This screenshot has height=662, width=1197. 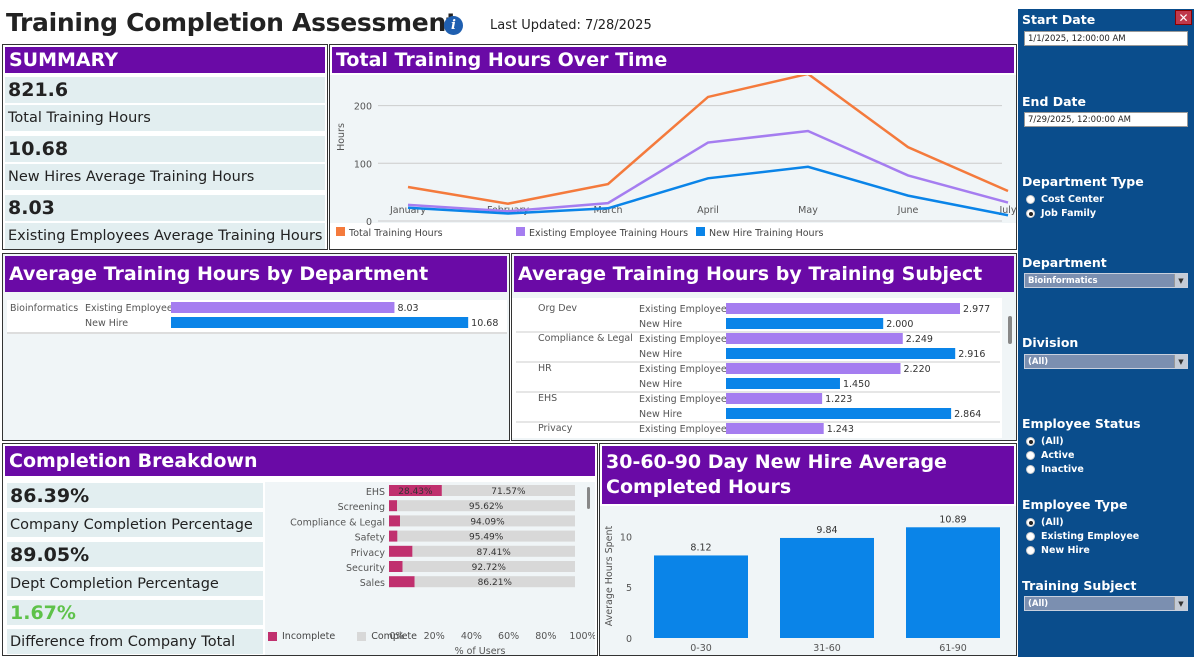 I want to click on radio-job-family-label: Job Family, so click(x=1069, y=213).